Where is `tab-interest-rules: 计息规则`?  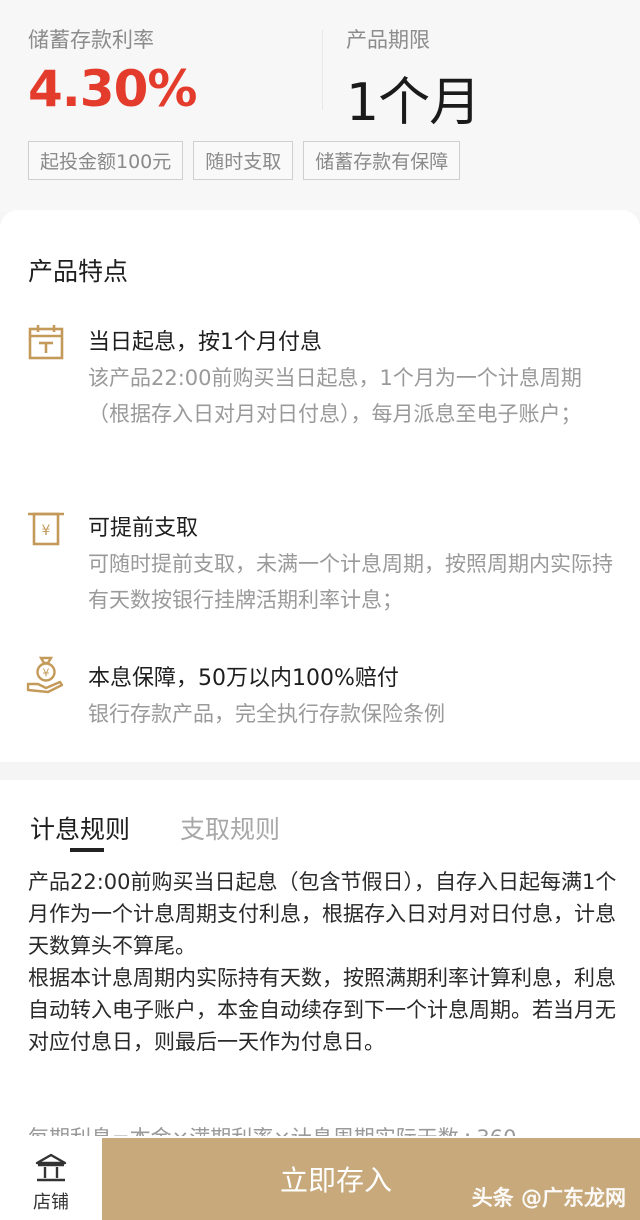 tab-interest-rules: 计息规则 is located at coordinates (80, 828).